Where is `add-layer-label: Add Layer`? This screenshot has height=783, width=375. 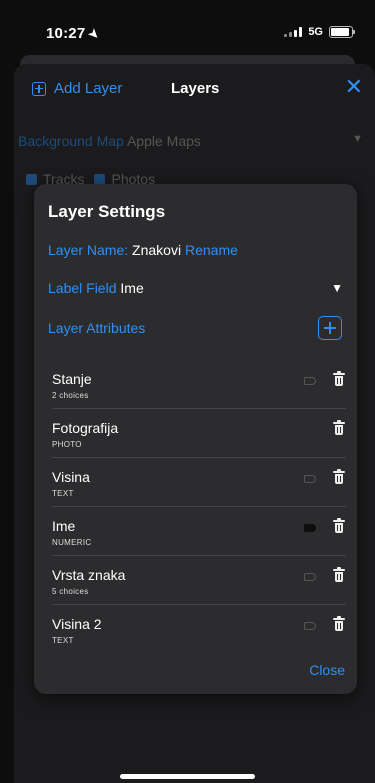
add-layer-label: Add Layer is located at coordinates (88, 88).